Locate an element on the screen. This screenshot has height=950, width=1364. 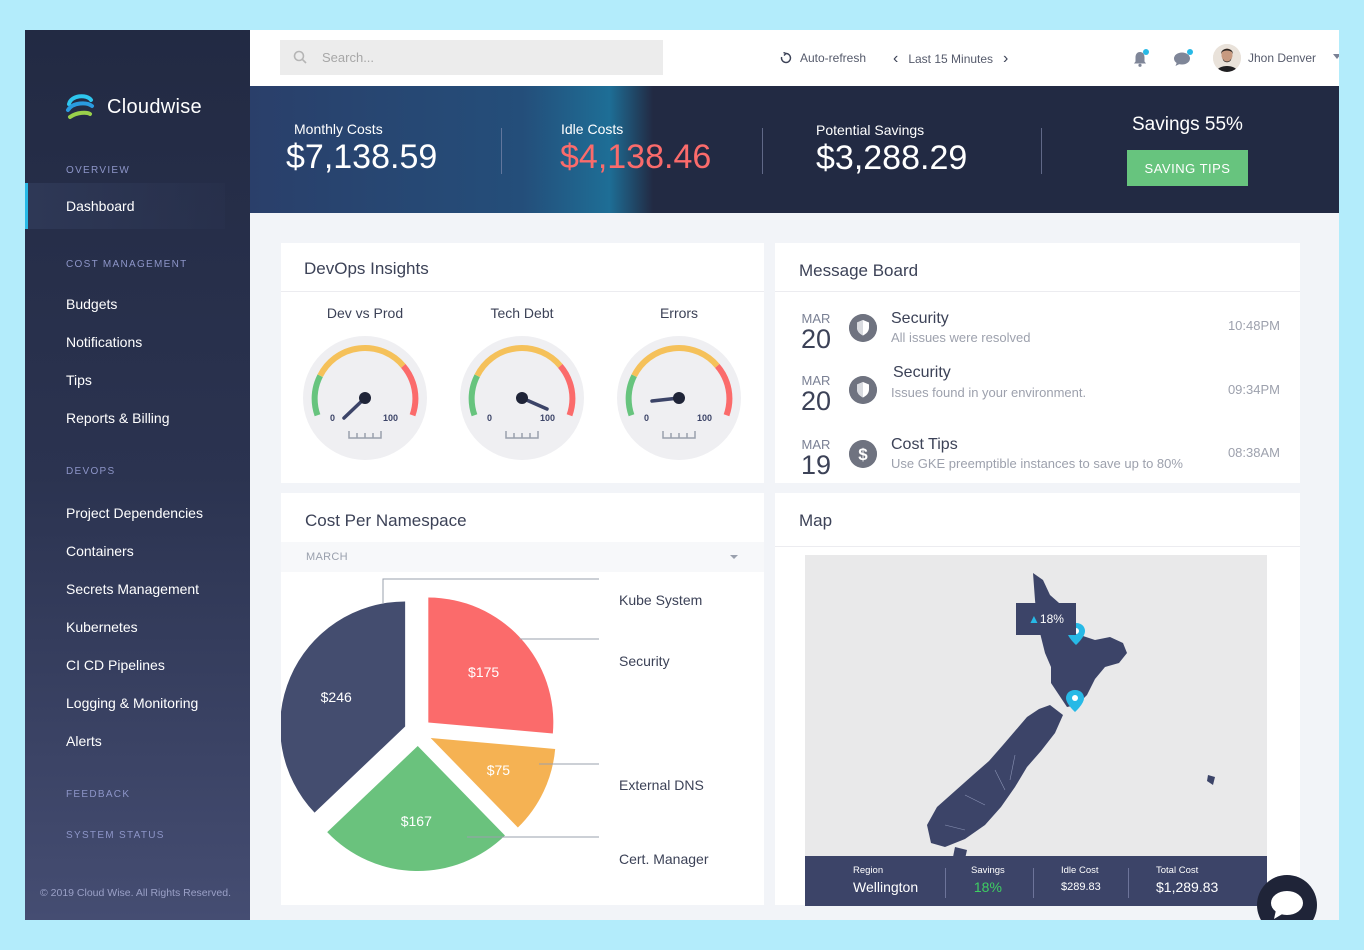
region-value: Wellington is located at coordinates (886, 887).